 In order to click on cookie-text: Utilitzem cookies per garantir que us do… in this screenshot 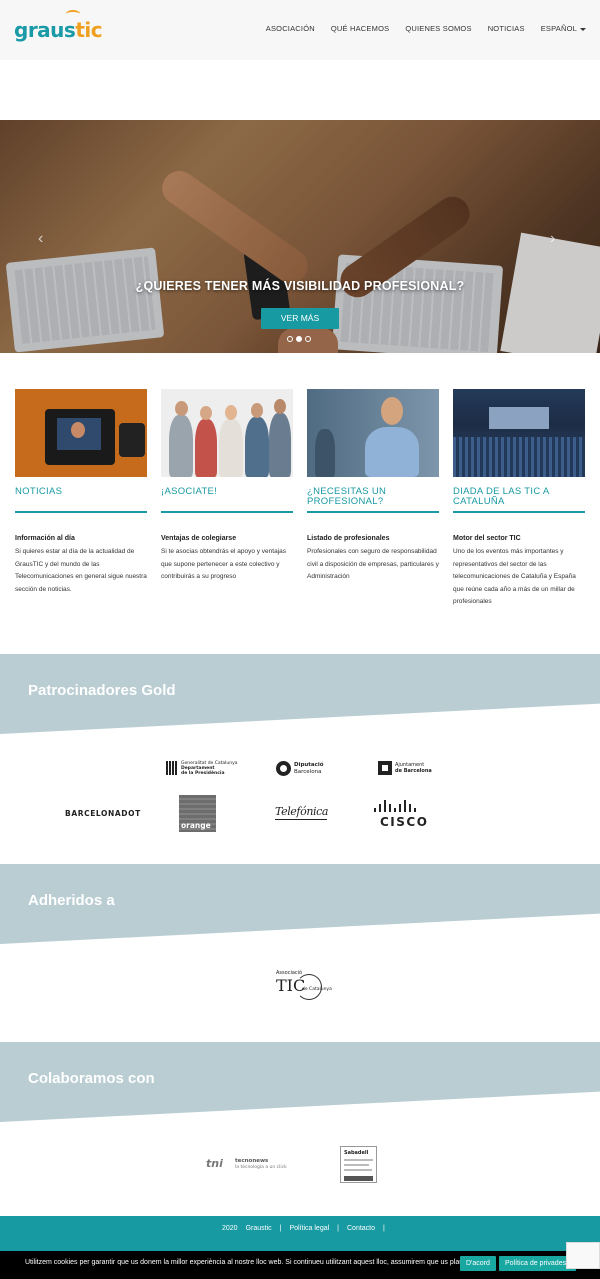, I will do `click(245, 1262)`.